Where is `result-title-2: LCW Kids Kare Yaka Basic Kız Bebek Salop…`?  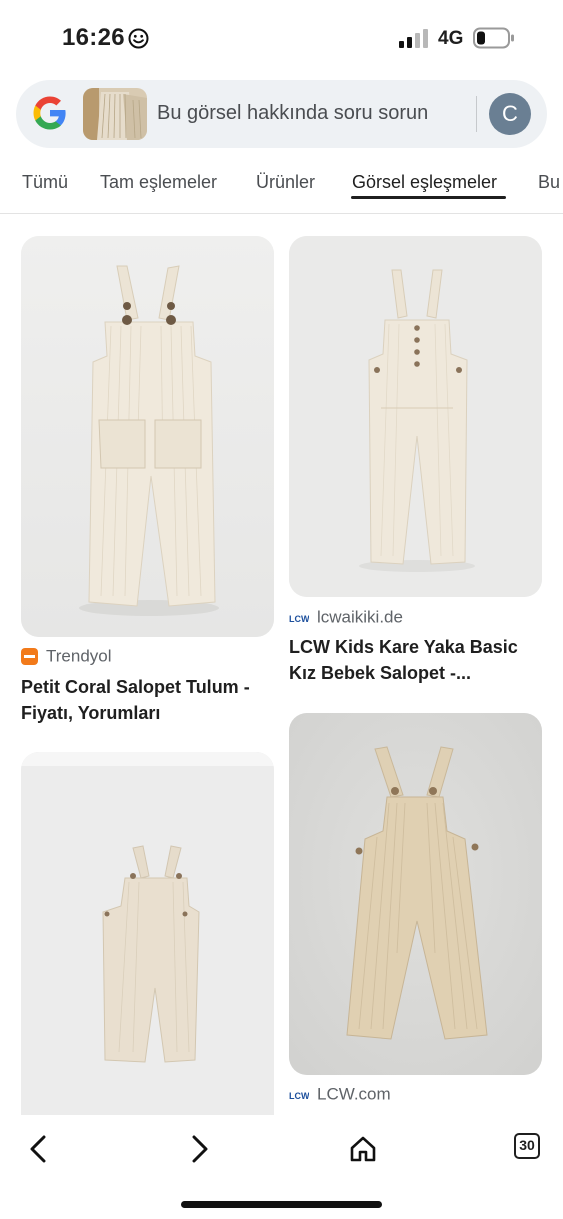
result-title-2: LCW Kids Kare Yaka Basic Kız Bebek Salop… is located at coordinates (415, 660).